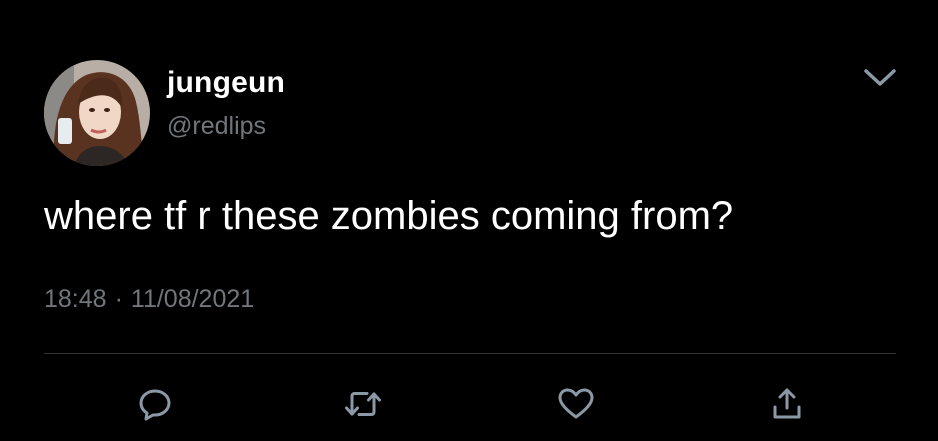 Image resolution: width=938 pixels, height=441 pixels. I want to click on more-options-button, so click(880, 78).